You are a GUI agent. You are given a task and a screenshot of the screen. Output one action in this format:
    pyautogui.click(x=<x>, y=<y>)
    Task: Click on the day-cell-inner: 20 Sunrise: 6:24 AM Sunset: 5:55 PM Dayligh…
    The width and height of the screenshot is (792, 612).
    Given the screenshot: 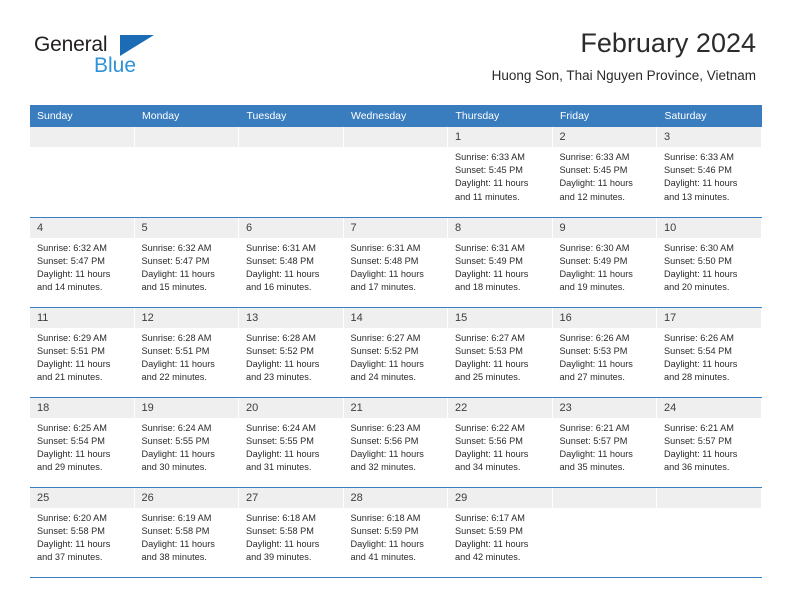 What is the action you would take?
    pyautogui.click(x=291, y=442)
    